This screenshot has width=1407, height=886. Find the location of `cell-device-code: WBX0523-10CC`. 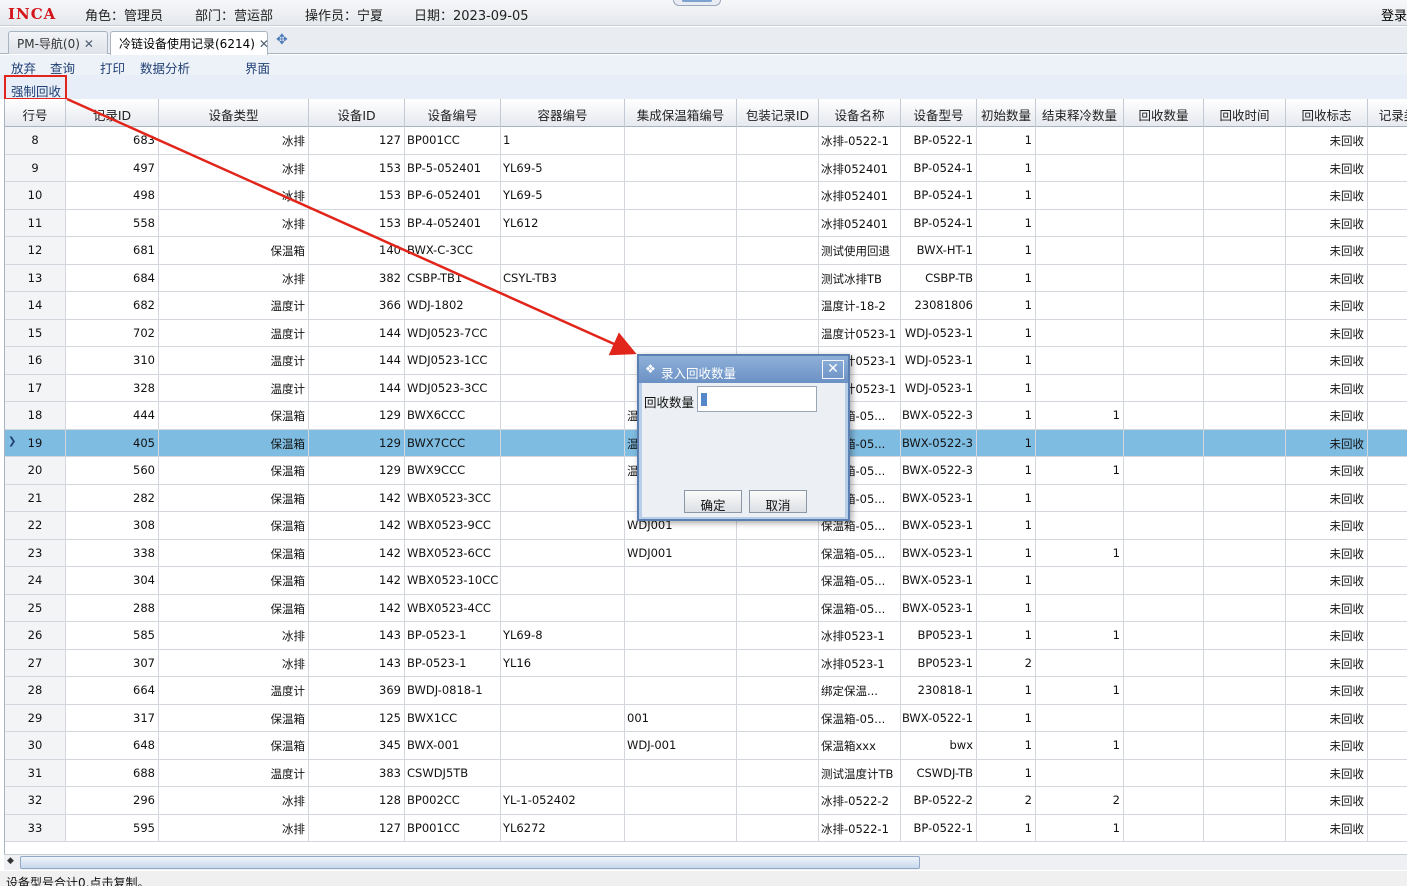

cell-device-code: WBX0523-10CC is located at coordinates (453, 580).